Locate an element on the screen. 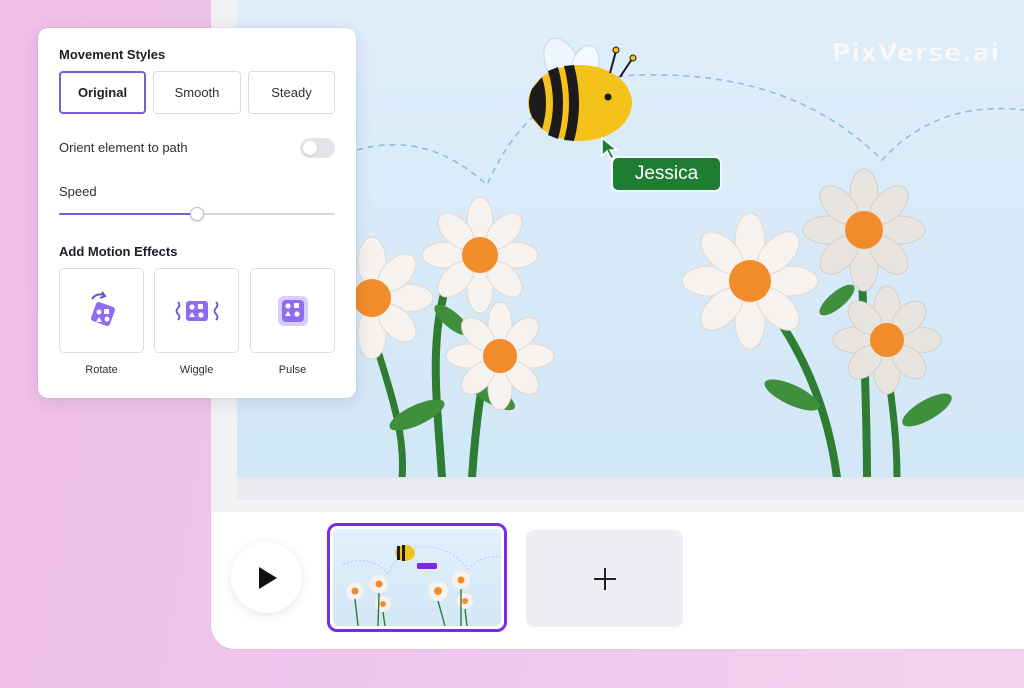  effect-rotate-label: Rotate is located at coordinates (101, 370).